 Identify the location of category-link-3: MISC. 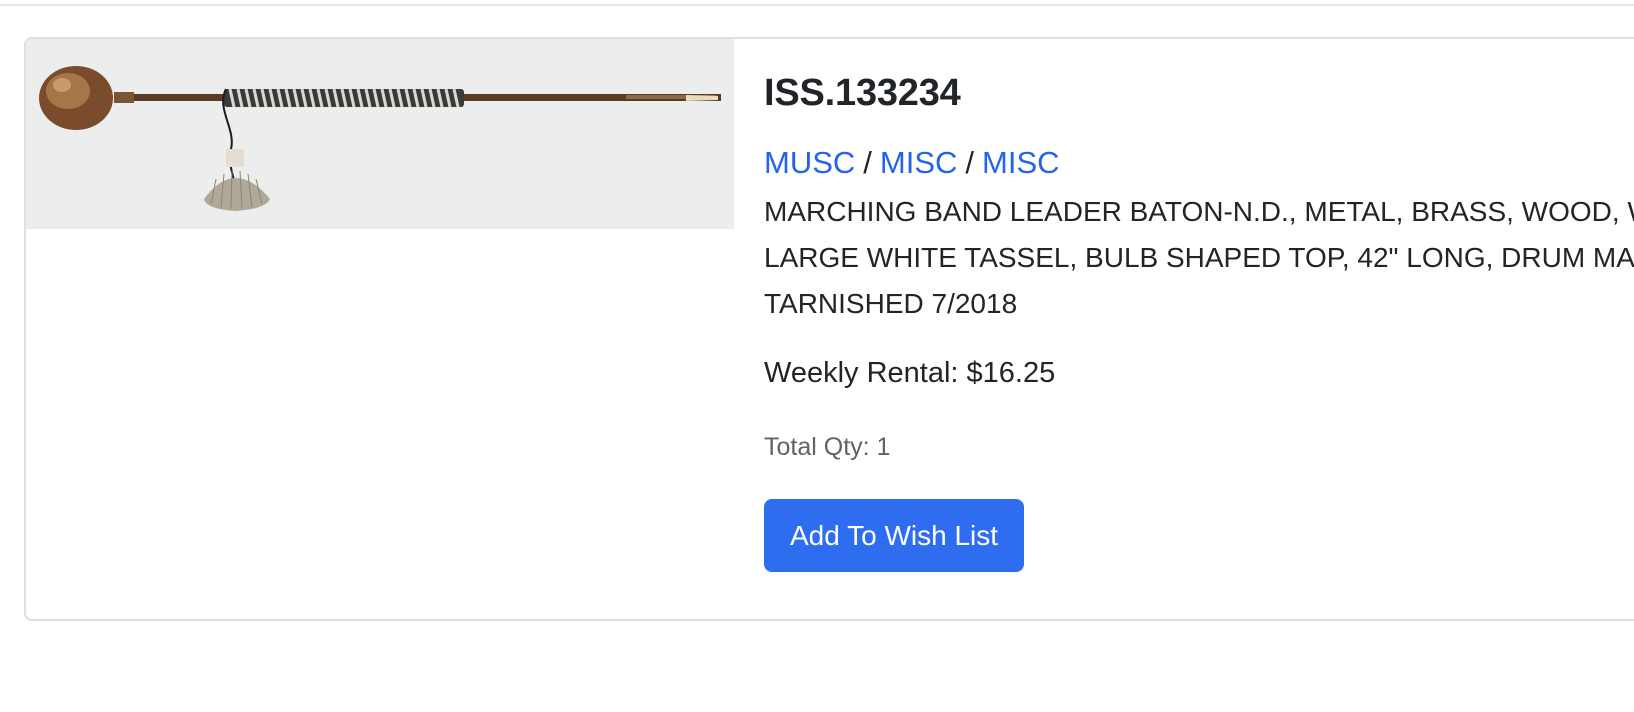
(1021, 162).